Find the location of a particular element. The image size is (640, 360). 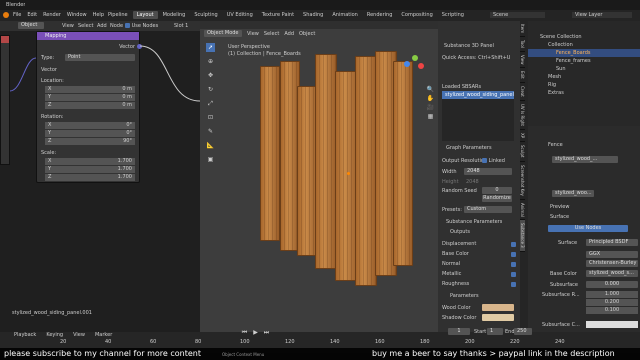

play-icon: ▶ is located at coordinates (255, 332).